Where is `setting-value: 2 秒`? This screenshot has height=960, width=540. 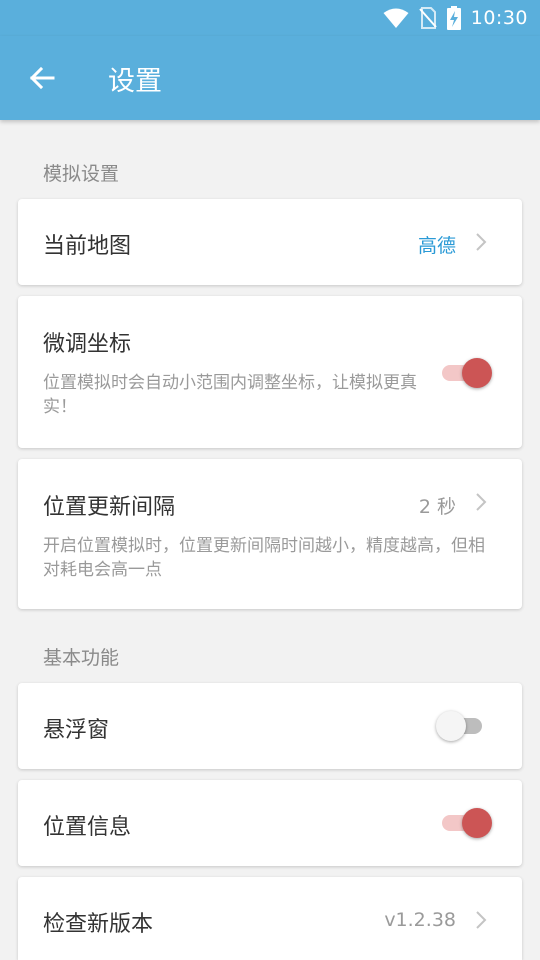
setting-value: 2 秒 is located at coordinates (437, 507).